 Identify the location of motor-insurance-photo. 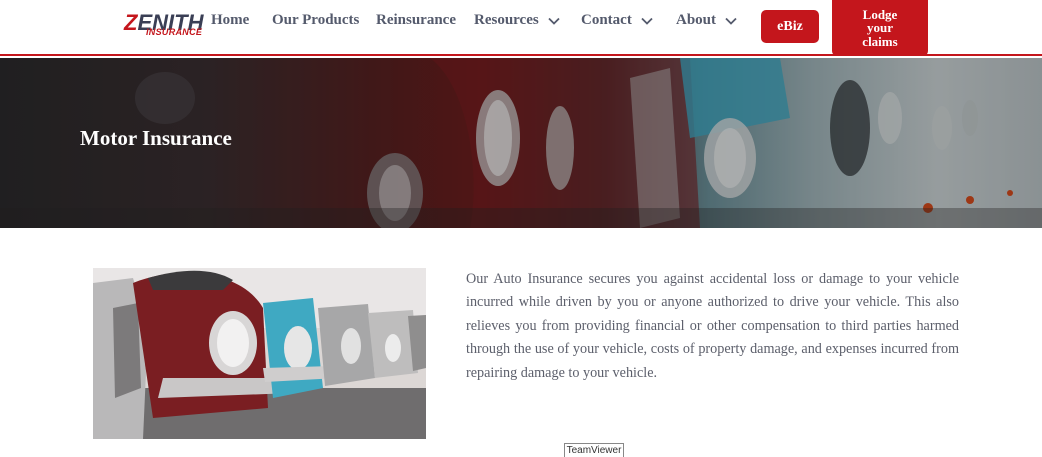
(259, 353).